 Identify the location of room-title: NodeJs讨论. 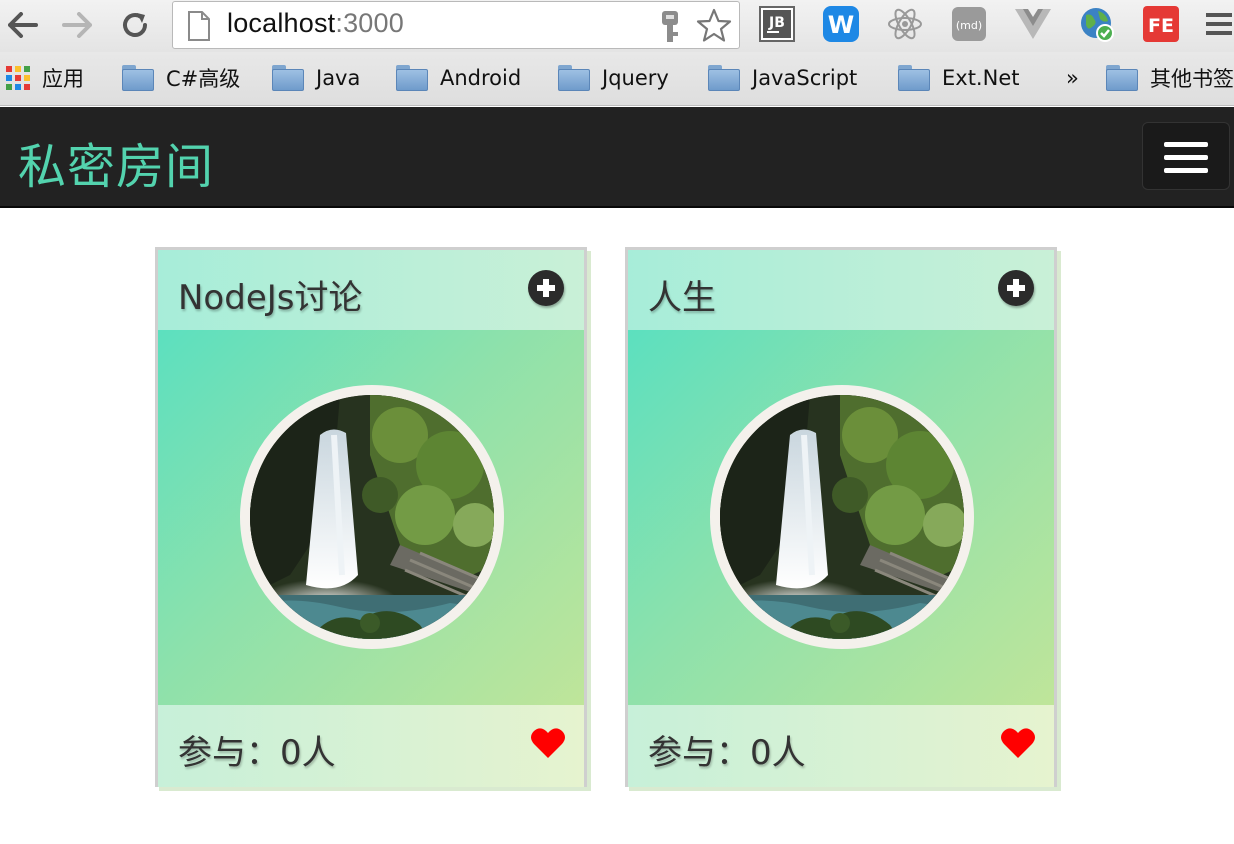
(270, 298).